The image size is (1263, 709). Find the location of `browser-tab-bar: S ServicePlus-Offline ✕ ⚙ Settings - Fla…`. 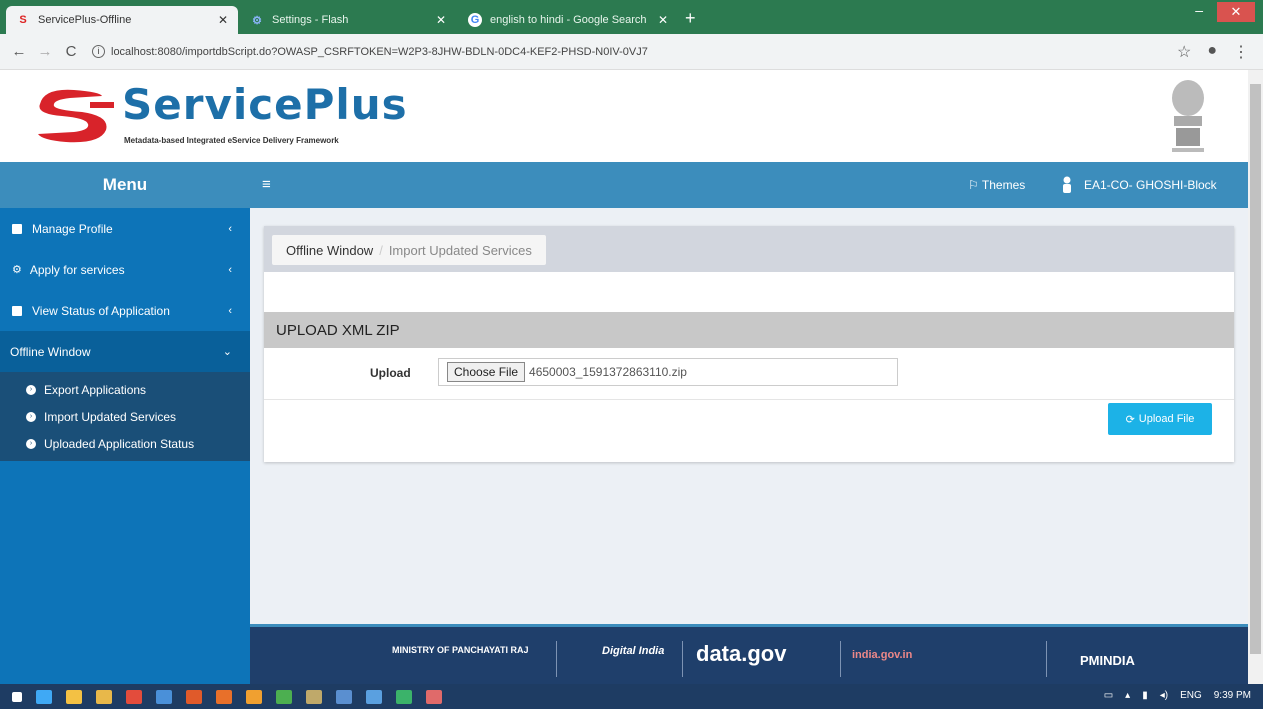

browser-tab-bar: S ServicePlus-Offline ✕ ⚙ Settings - Fla… is located at coordinates (631, 17).